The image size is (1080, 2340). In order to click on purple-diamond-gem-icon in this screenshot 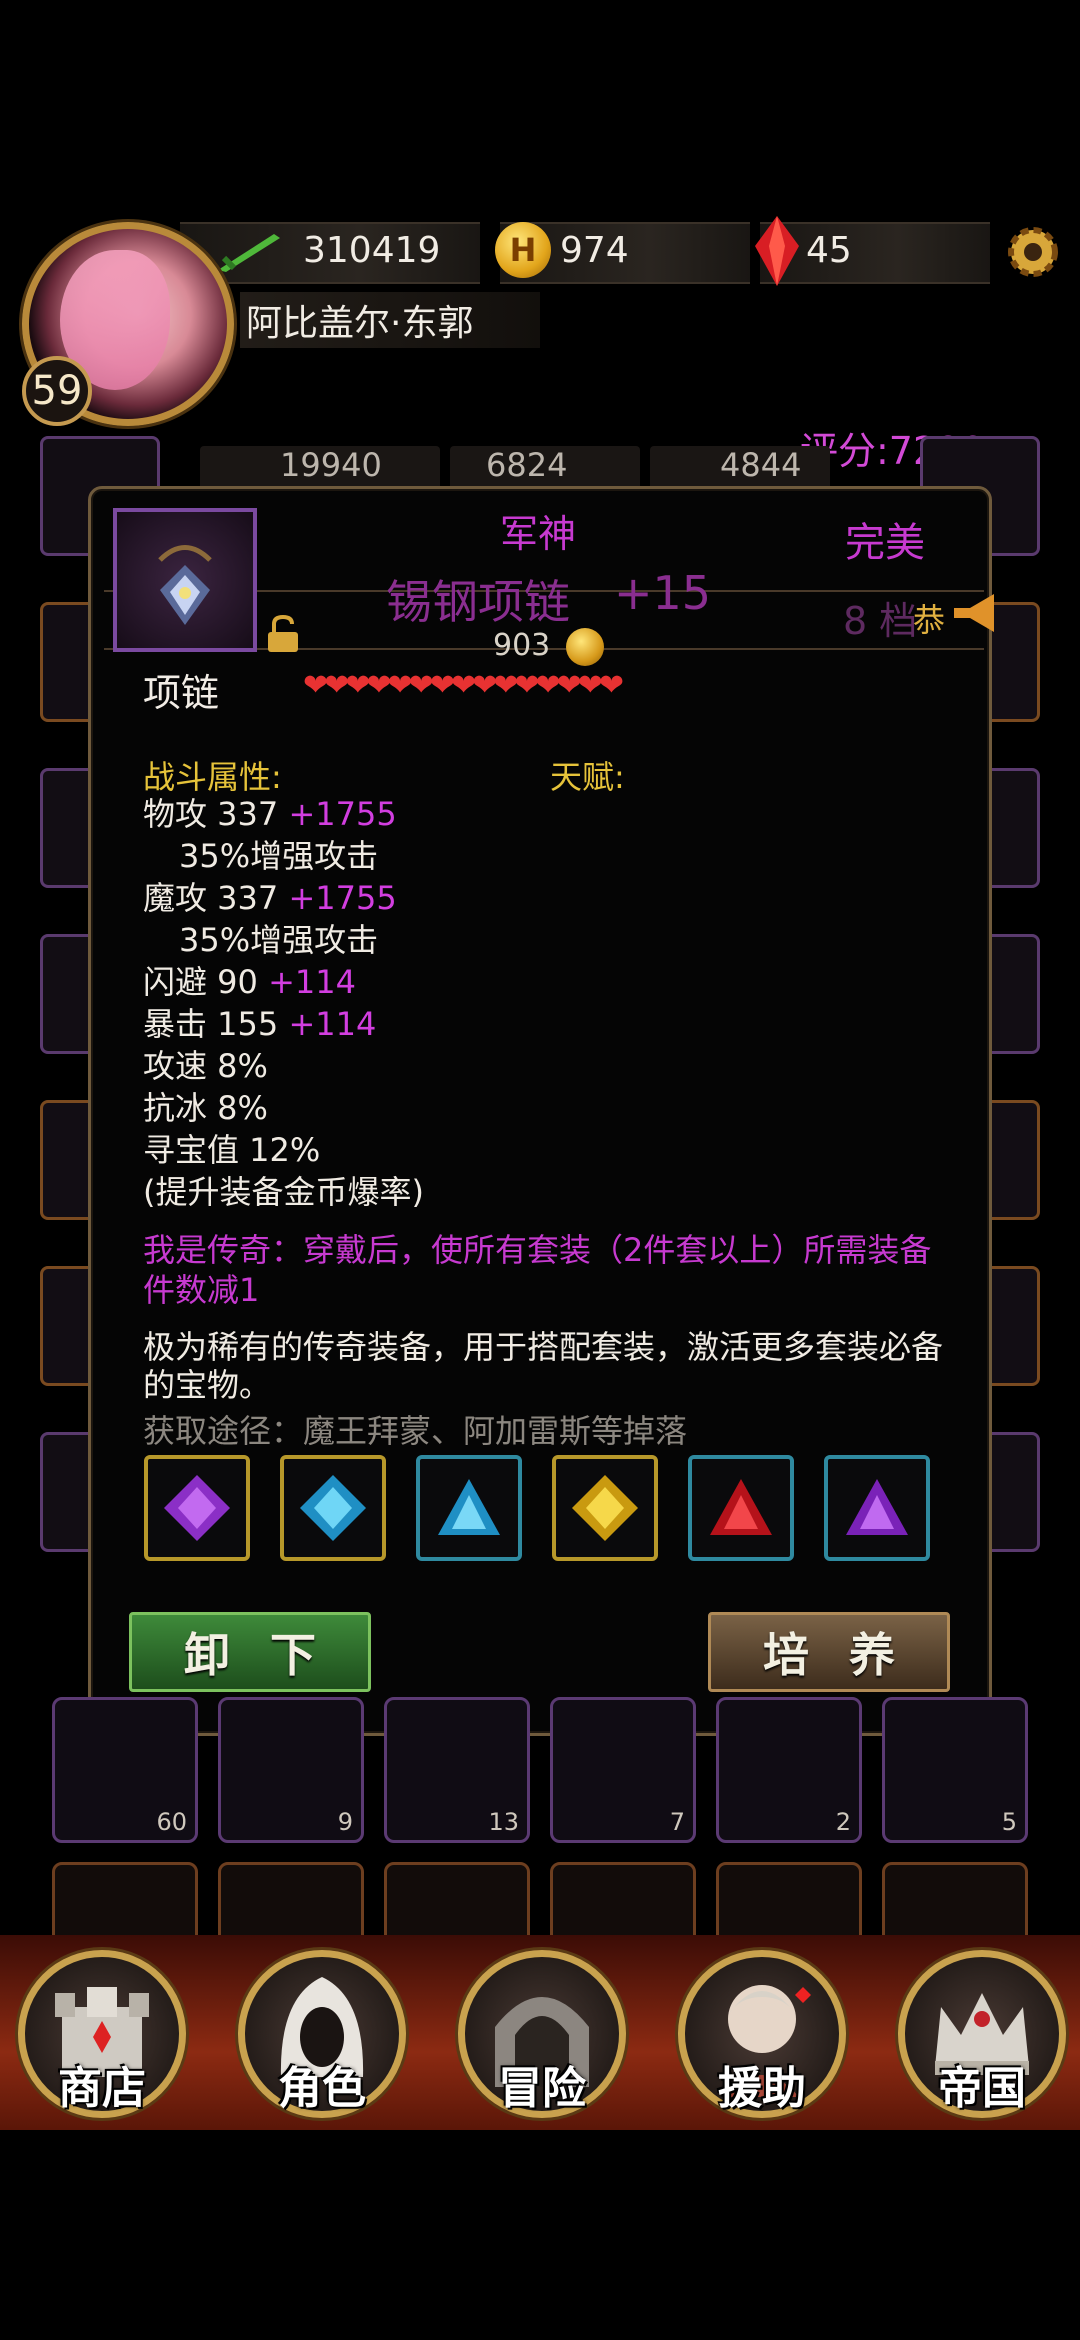, I will do `click(197, 1508)`.